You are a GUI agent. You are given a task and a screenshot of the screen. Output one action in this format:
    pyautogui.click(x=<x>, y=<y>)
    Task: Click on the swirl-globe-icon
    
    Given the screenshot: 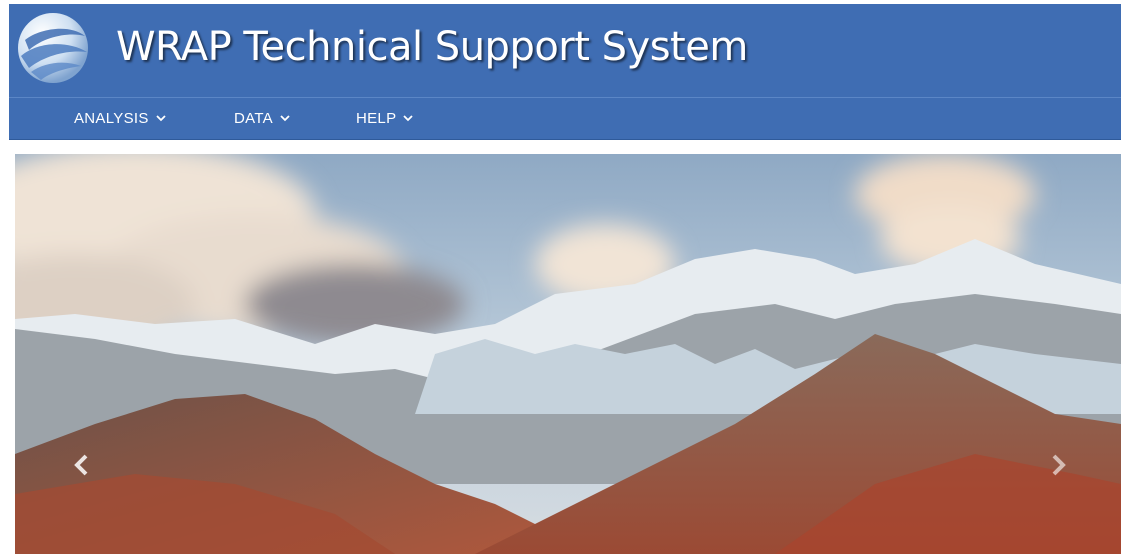 What is the action you would take?
    pyautogui.click(x=53, y=48)
    